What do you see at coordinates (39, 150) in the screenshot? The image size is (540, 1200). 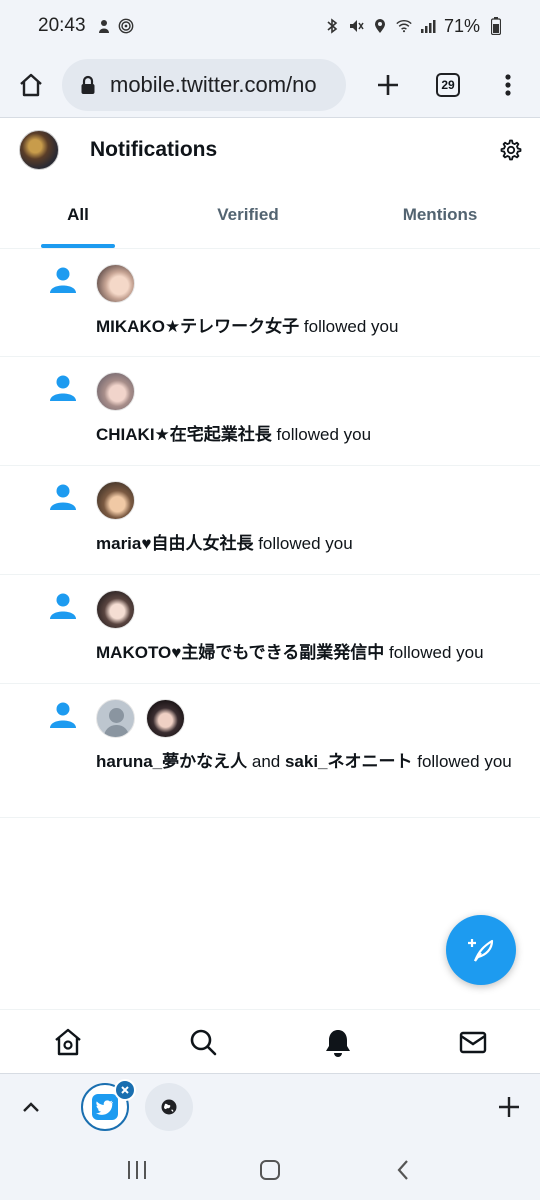 I see `profile-avatar` at bounding box center [39, 150].